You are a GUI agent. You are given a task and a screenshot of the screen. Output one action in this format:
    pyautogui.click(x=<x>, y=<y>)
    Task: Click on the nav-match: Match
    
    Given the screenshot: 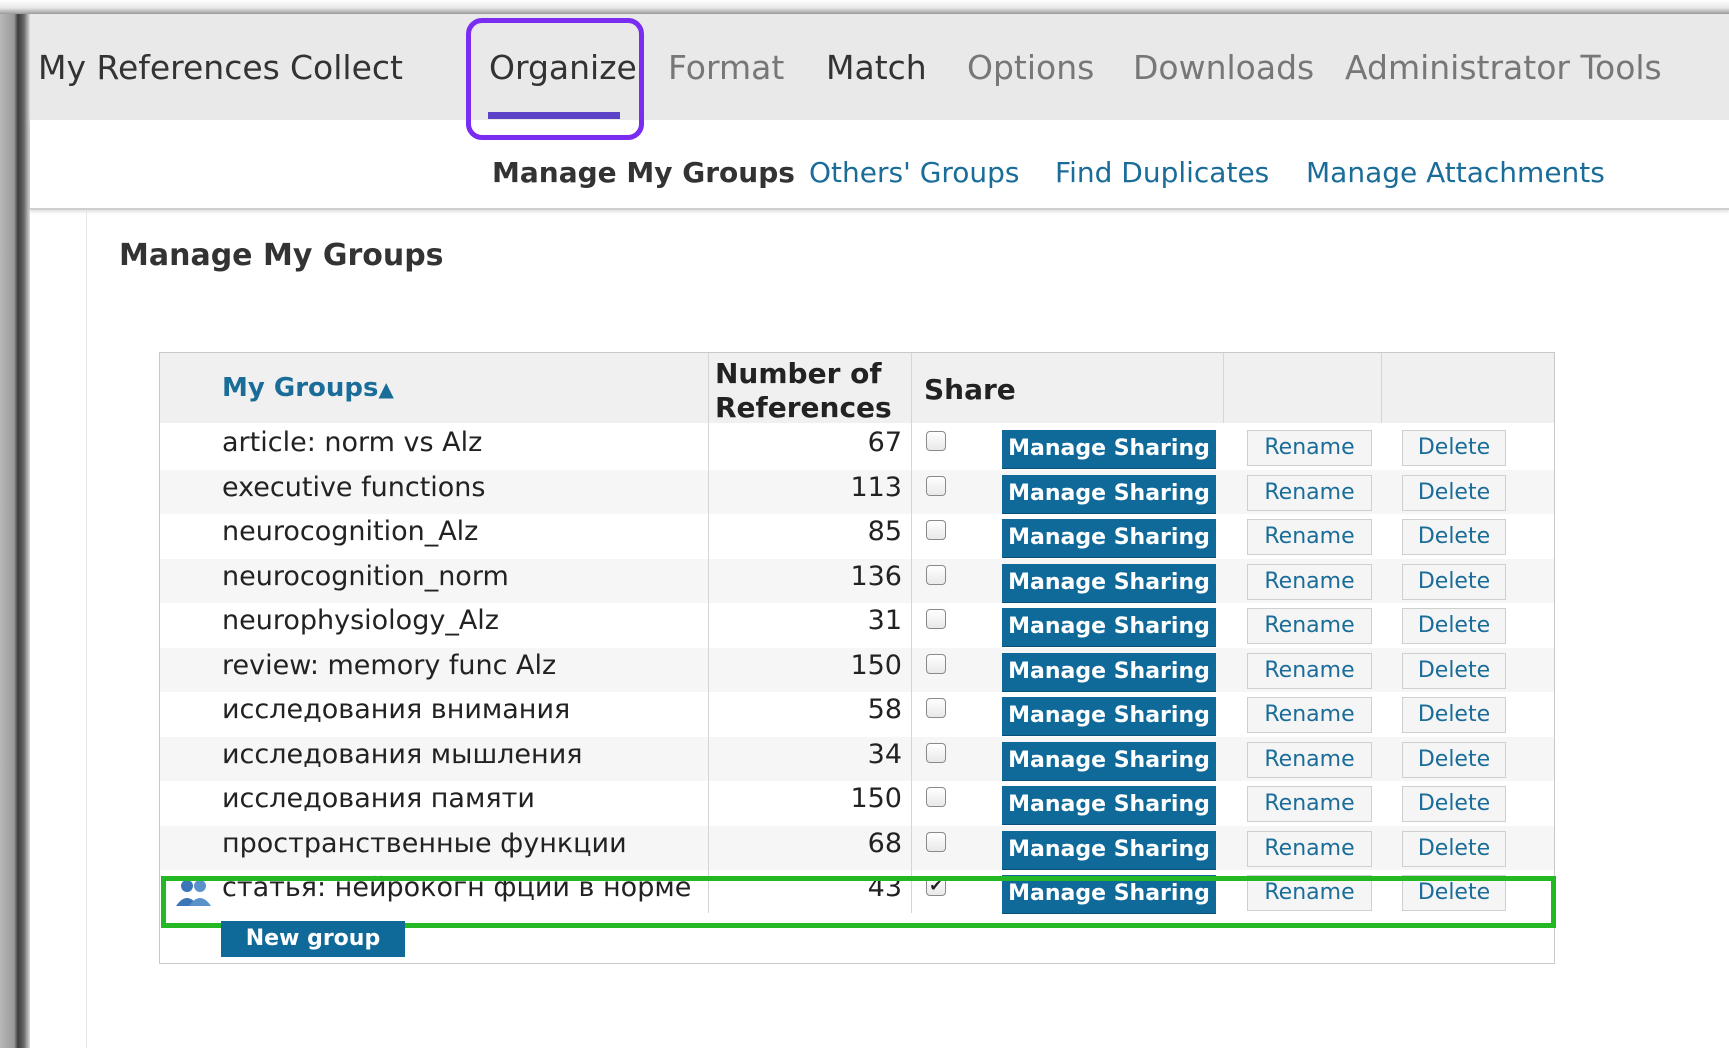 What is the action you would take?
    pyautogui.click(x=876, y=67)
    